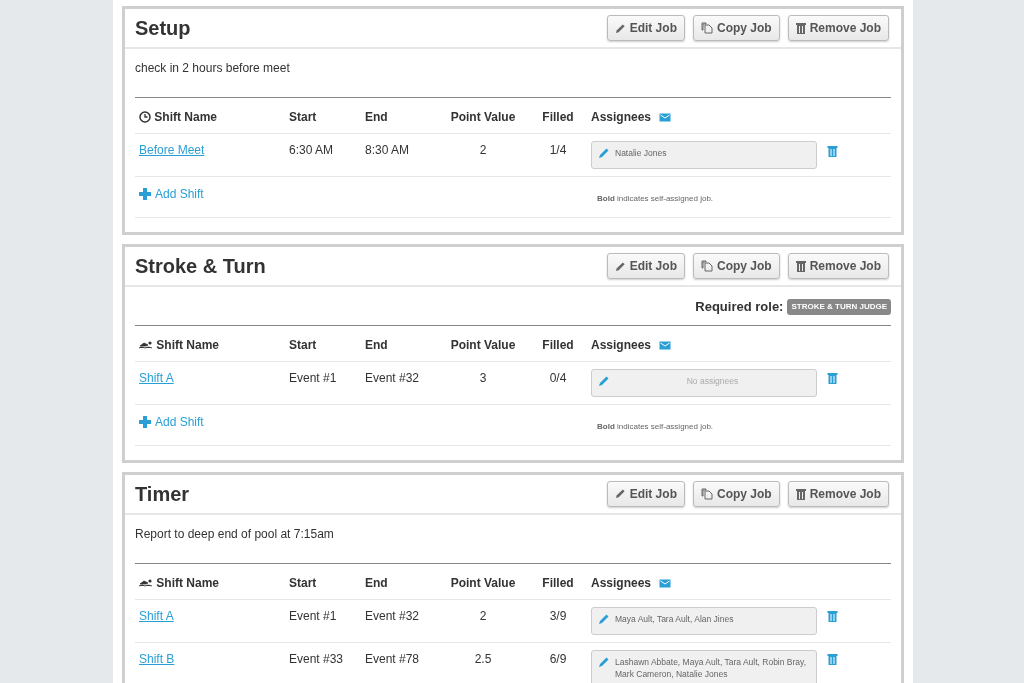  I want to click on job-title: Stroke & Turn, so click(200, 266).